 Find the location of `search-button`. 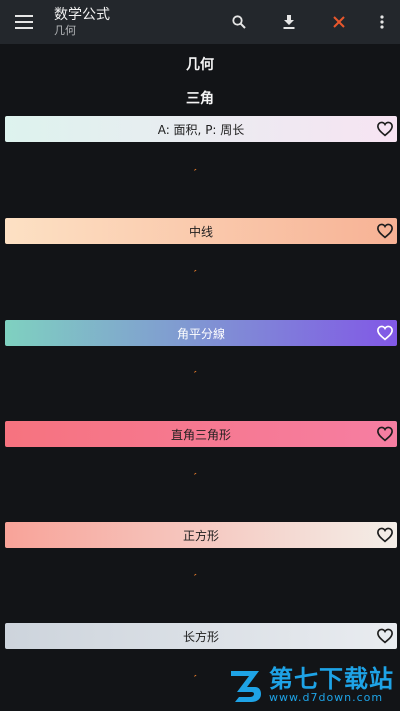

search-button is located at coordinates (239, 22).